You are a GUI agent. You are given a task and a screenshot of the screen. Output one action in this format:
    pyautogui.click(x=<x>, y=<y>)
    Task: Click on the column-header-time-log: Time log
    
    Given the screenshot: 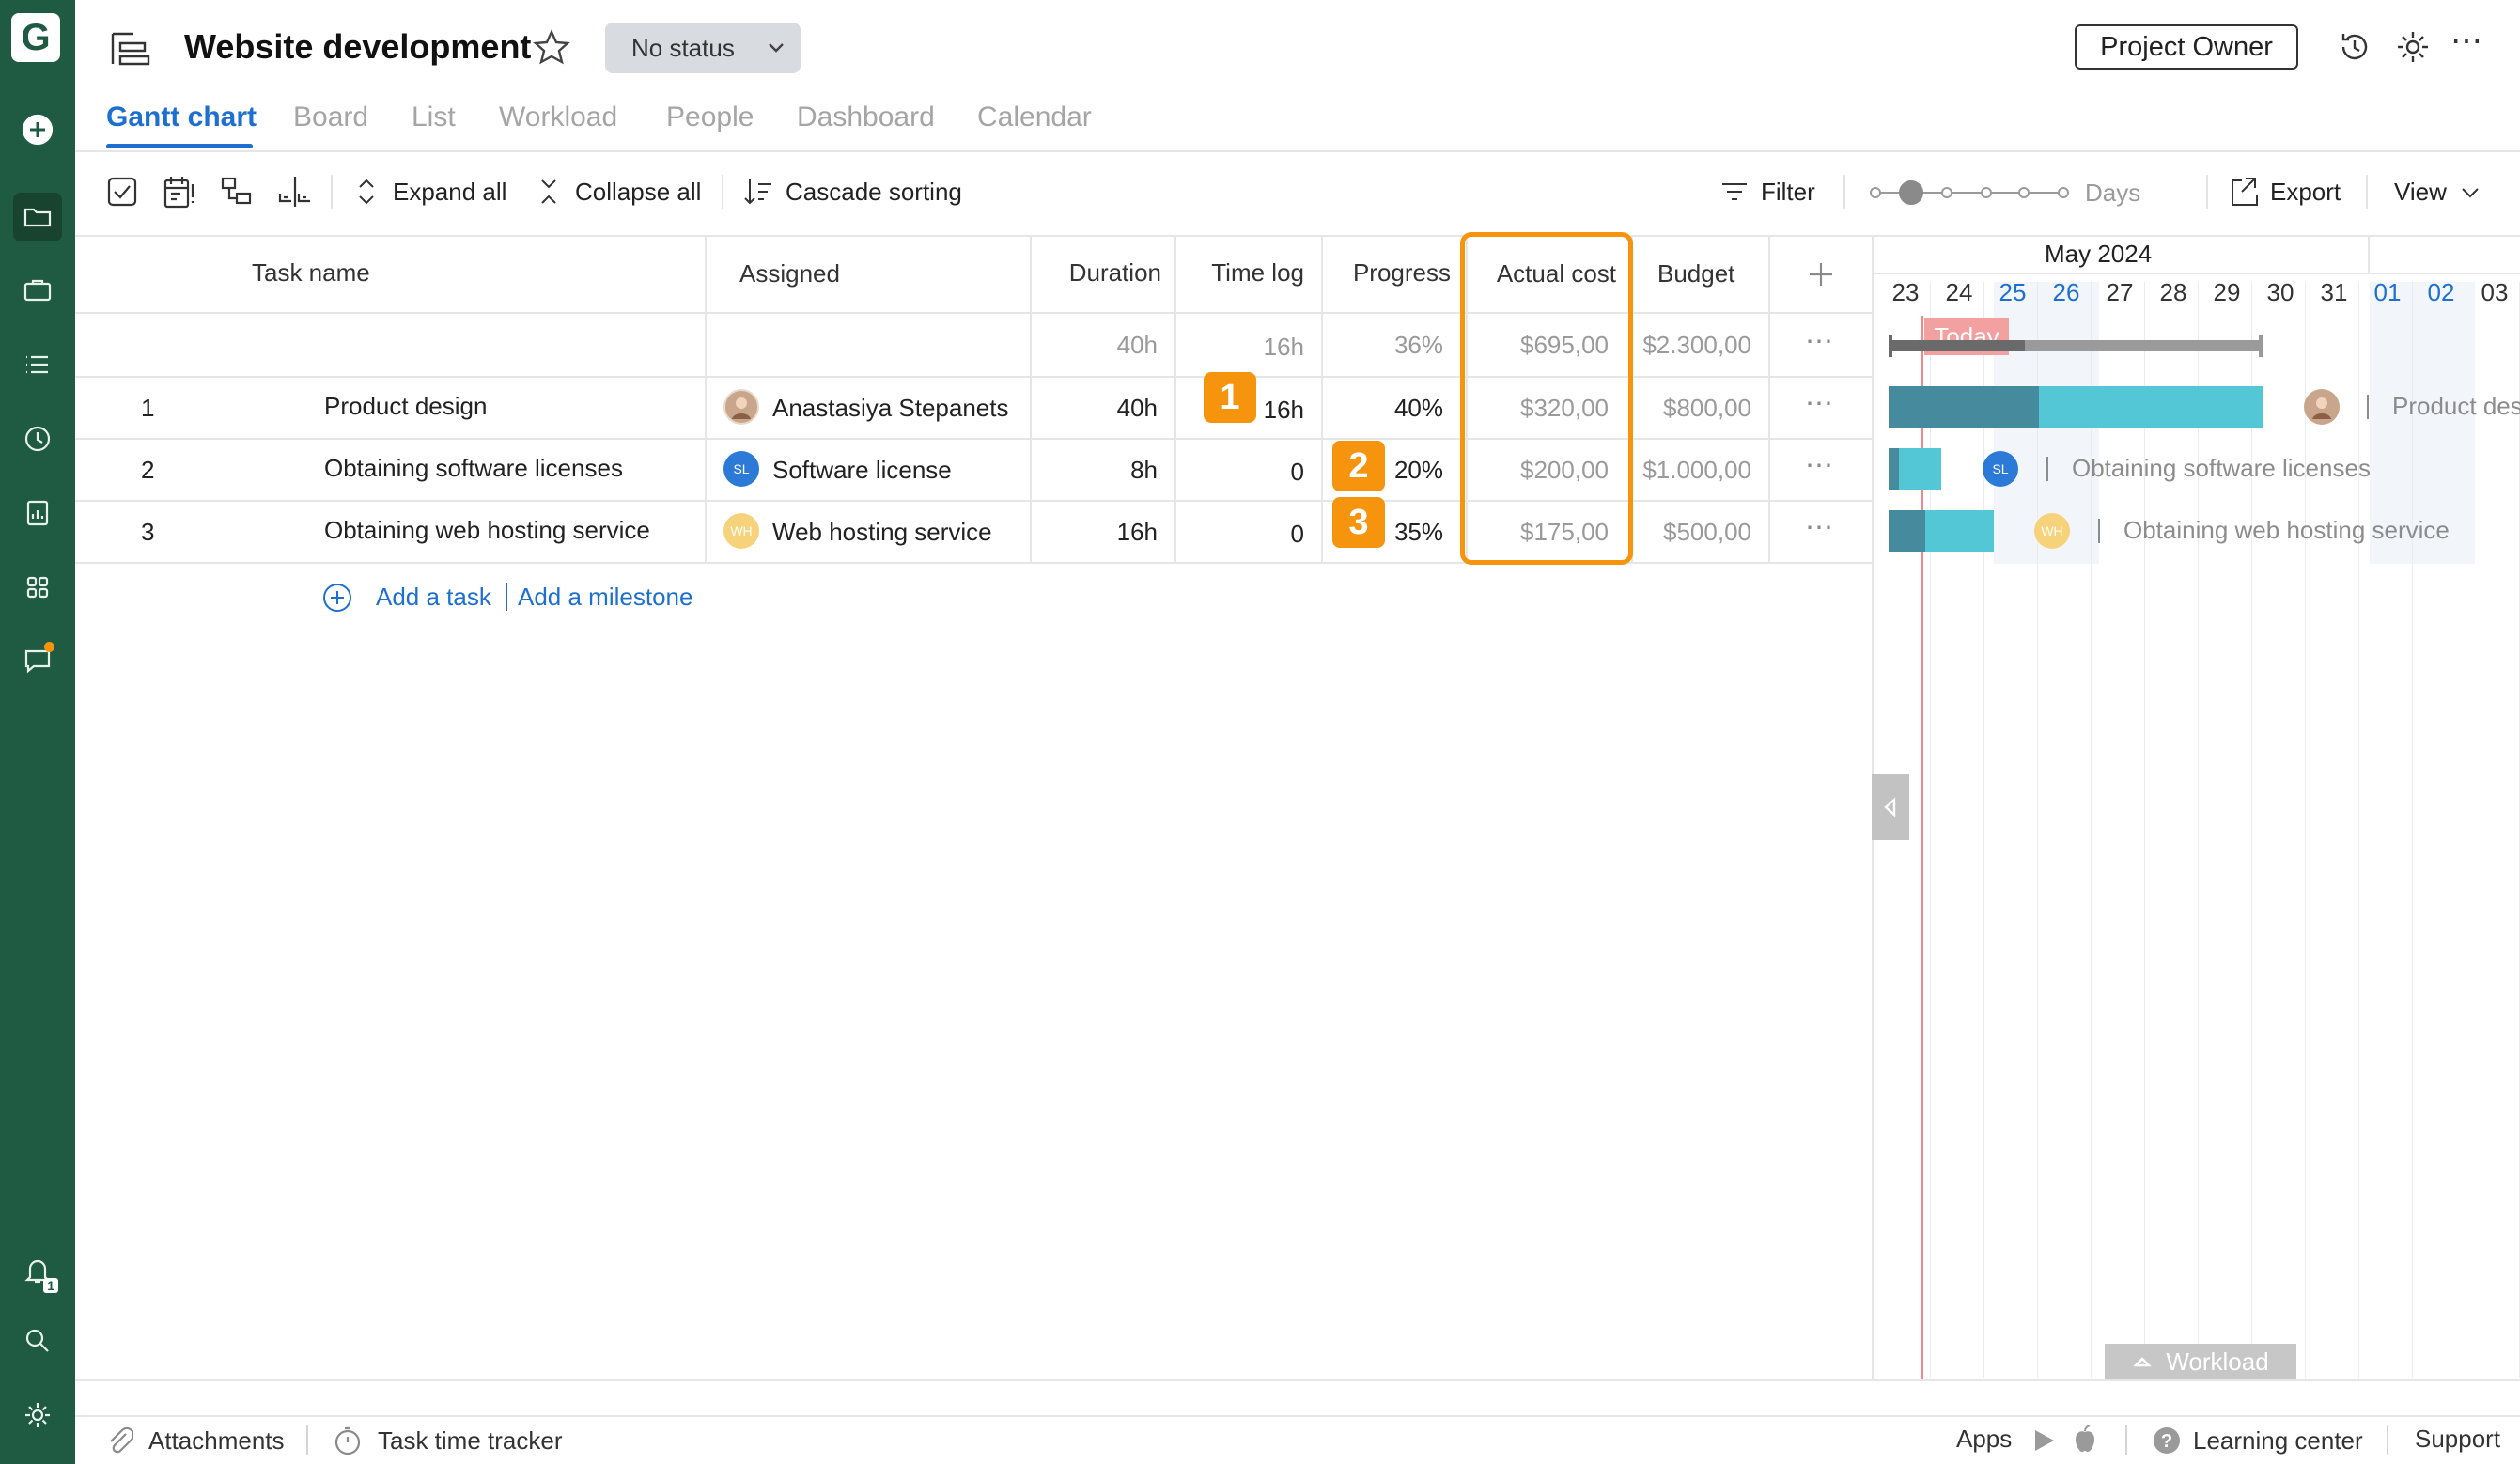 What is the action you would take?
    pyautogui.click(x=1241, y=273)
    